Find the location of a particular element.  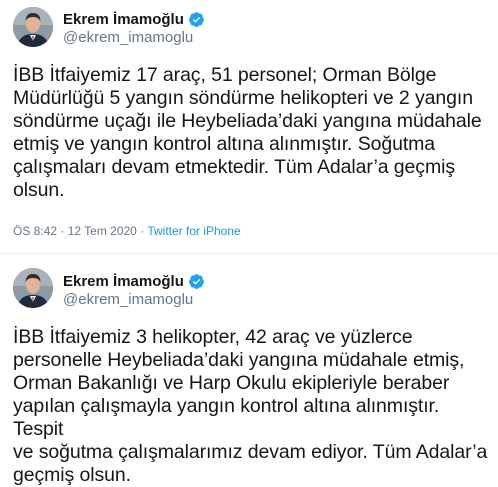

timestamp-link: ÖS 8:42 · 12 Tem 2020 · is located at coordinates (80, 231).